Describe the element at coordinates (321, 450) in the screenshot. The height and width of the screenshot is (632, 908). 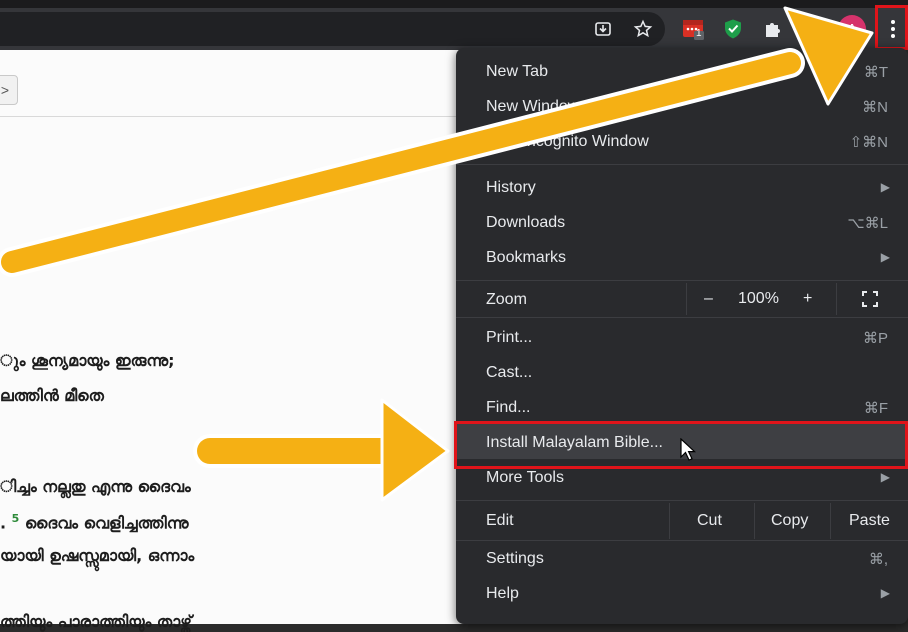
I see `lower-arrow-icon` at that location.